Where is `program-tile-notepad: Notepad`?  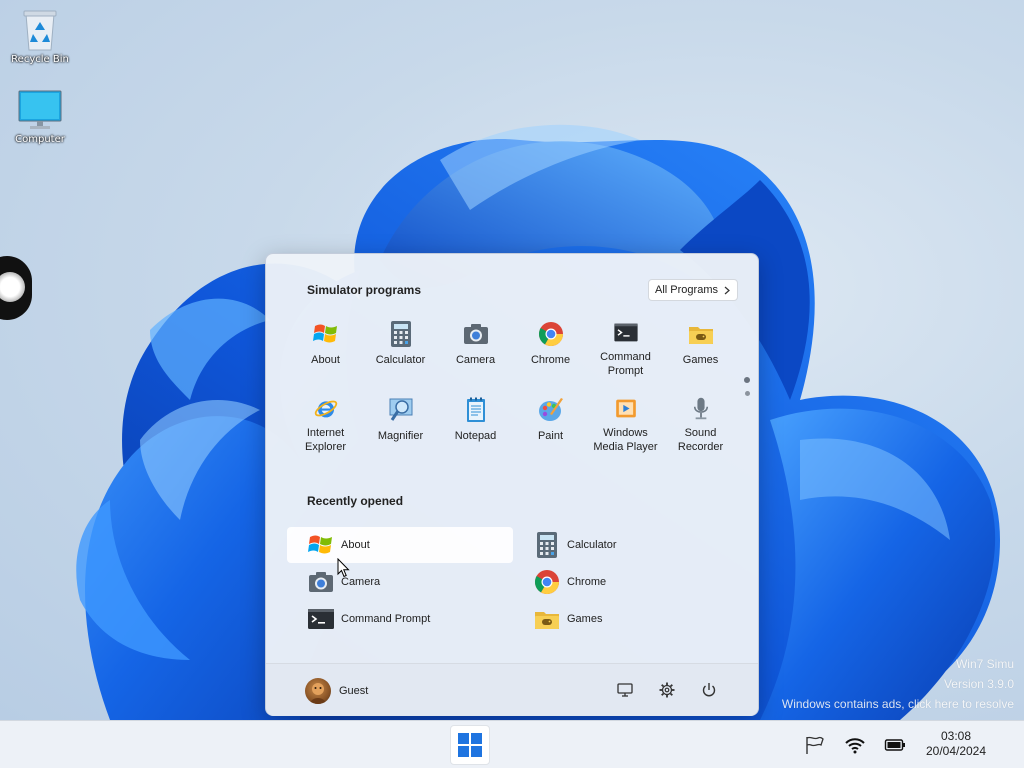 program-tile-notepad: Notepad is located at coordinates (475, 425).